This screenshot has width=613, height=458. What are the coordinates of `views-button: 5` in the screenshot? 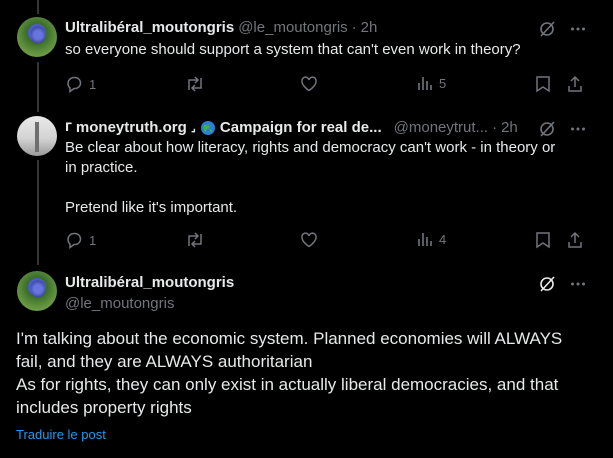 It's located at (431, 83).